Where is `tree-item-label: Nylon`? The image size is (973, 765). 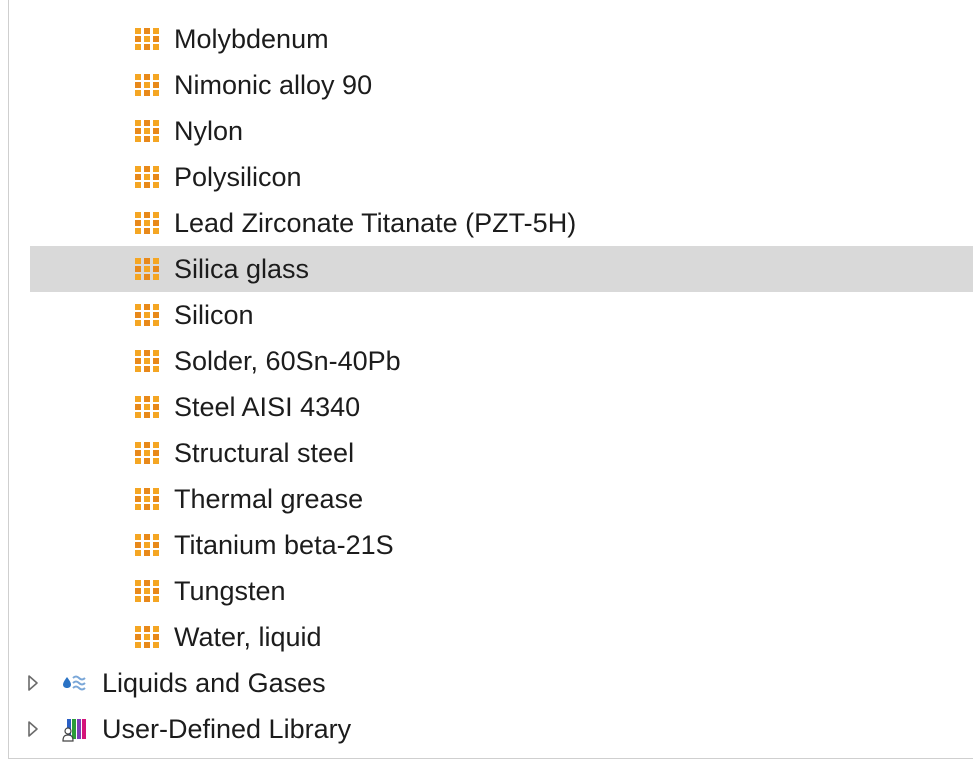
tree-item-label: Nylon is located at coordinates (209, 131).